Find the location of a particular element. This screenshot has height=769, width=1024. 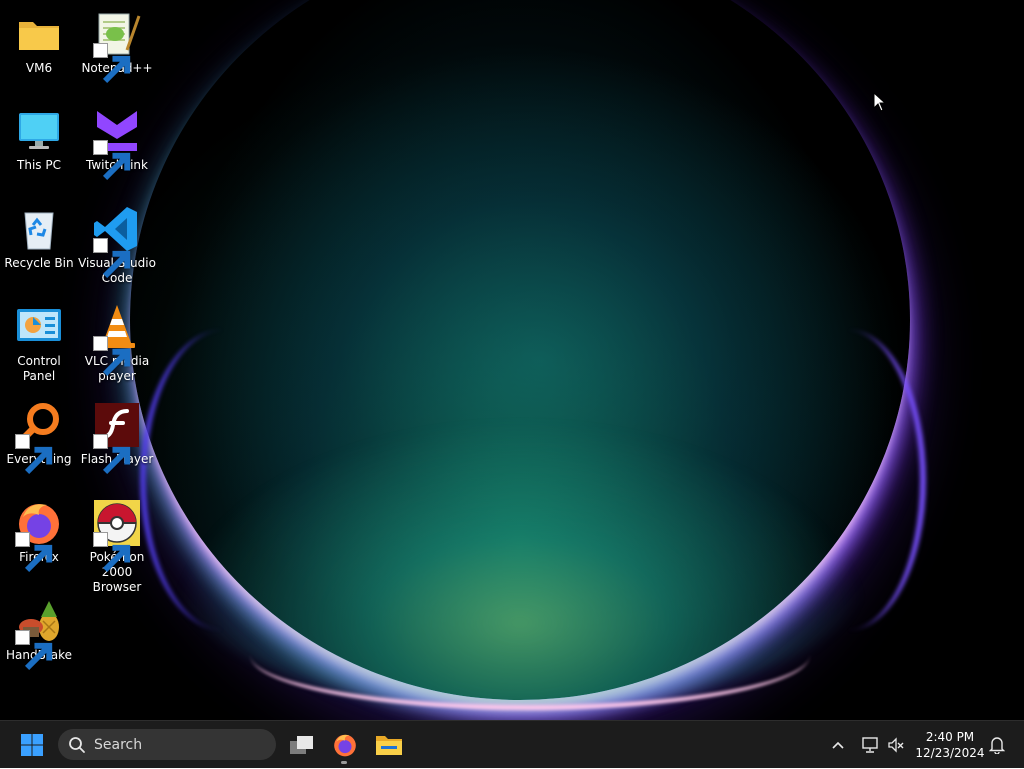

desktop-icon-control-panel: Control Panel is located at coordinates (39, 343).